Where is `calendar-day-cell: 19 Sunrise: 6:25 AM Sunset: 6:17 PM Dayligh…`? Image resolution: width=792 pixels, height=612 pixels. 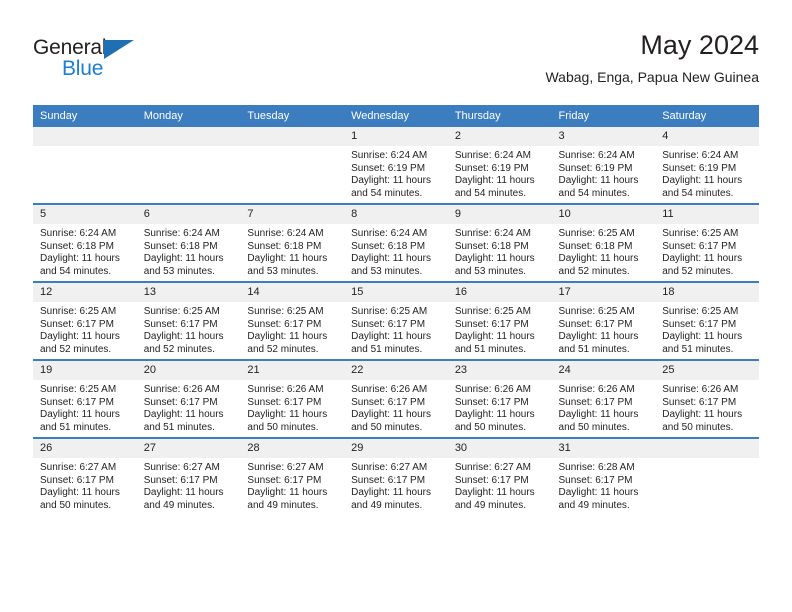 calendar-day-cell: 19 Sunrise: 6:25 AM Sunset: 6:17 PM Dayligh… is located at coordinates (85, 398).